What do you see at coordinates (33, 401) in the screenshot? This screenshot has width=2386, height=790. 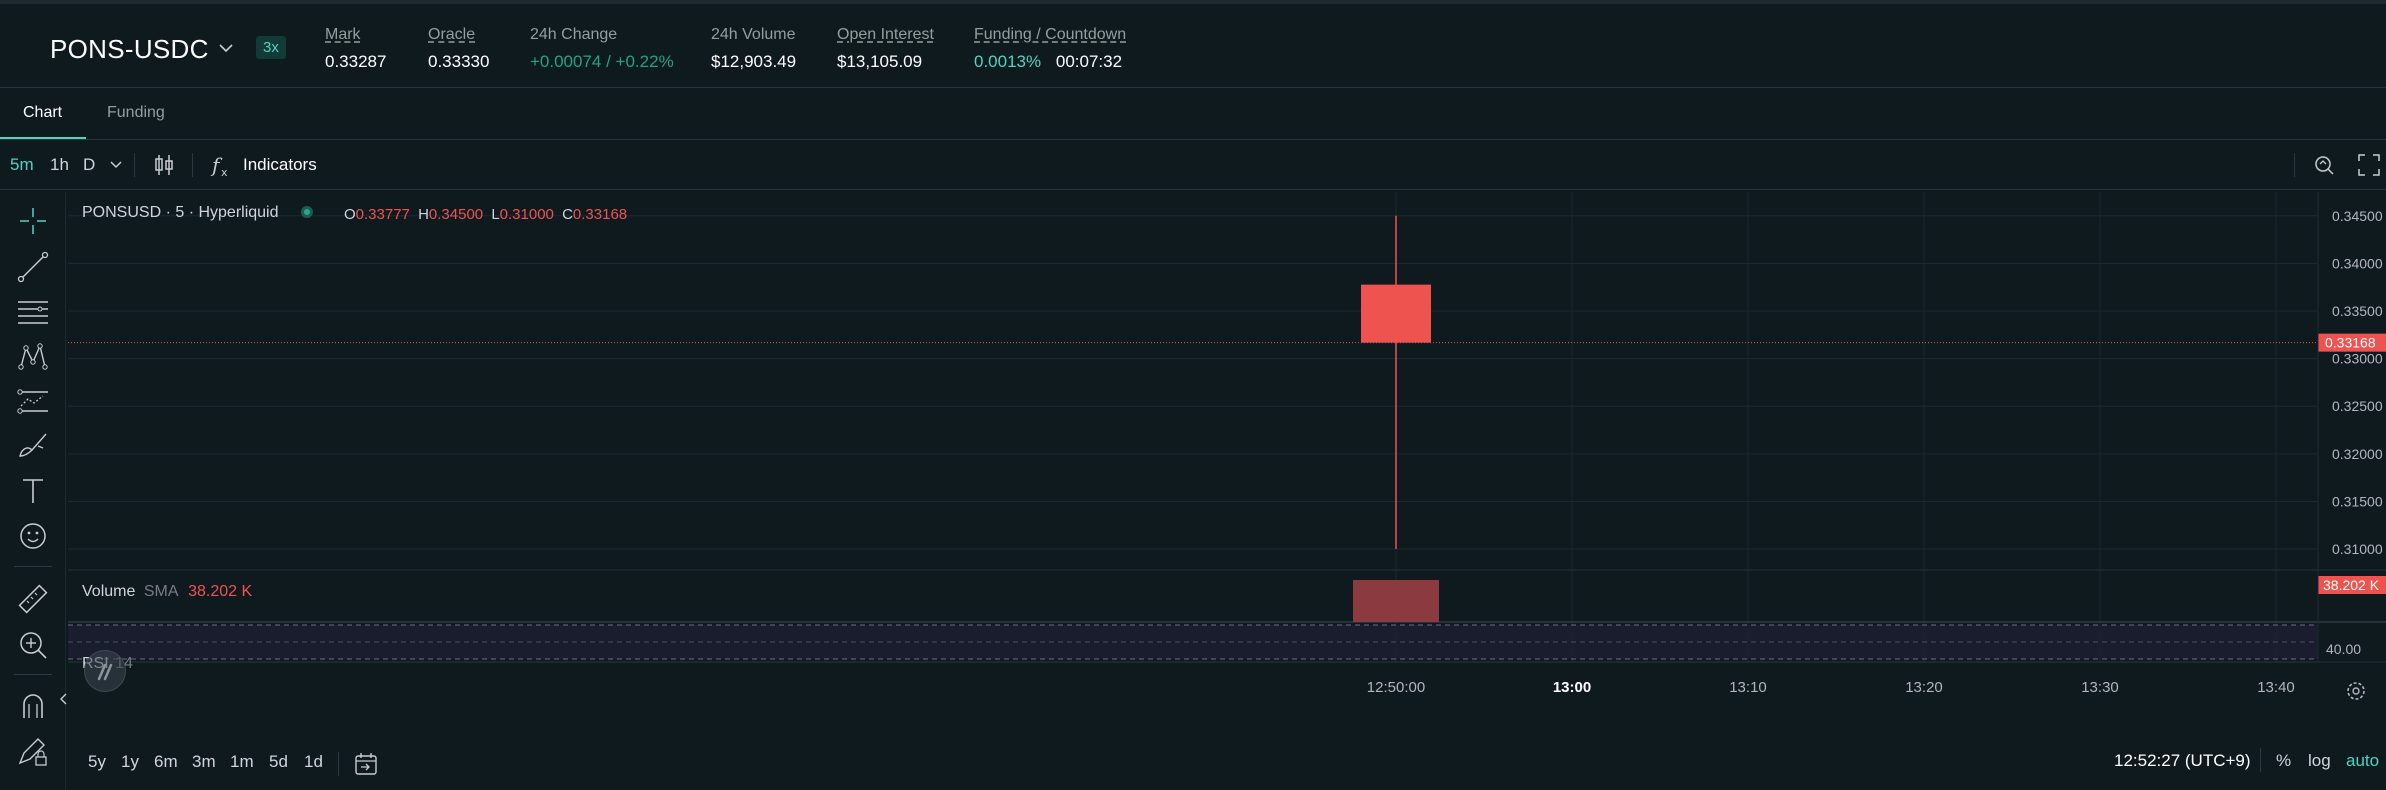 I see `projection-icon` at bounding box center [33, 401].